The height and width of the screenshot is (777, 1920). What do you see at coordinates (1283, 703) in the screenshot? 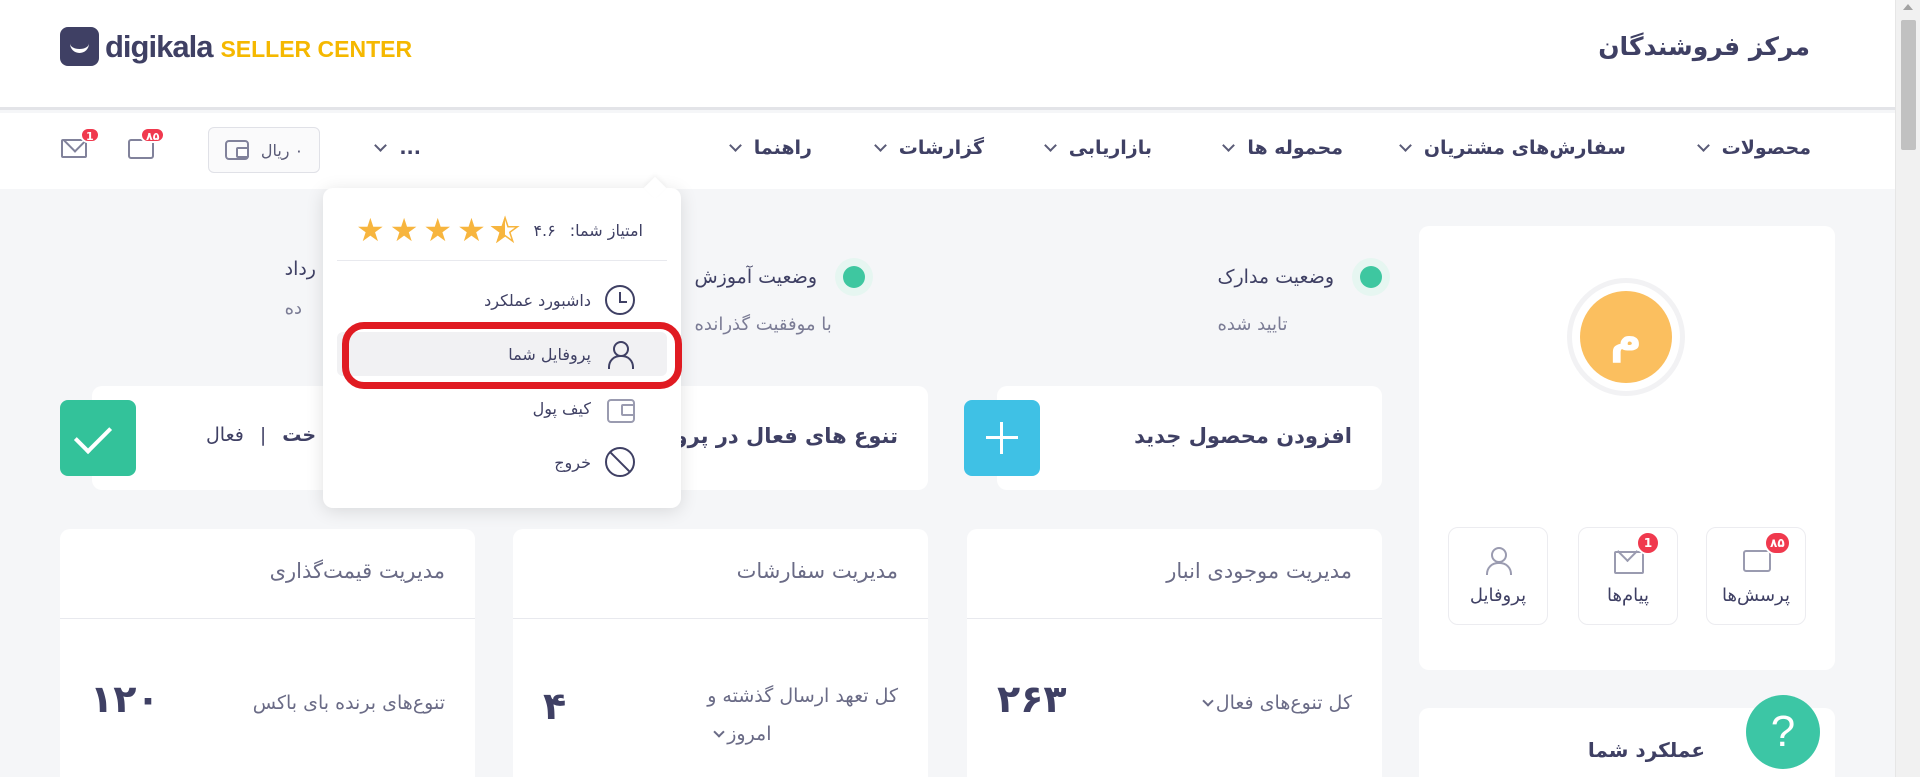
I see `inventory-variants-text: کل تنوع‌های فعال` at bounding box center [1283, 703].